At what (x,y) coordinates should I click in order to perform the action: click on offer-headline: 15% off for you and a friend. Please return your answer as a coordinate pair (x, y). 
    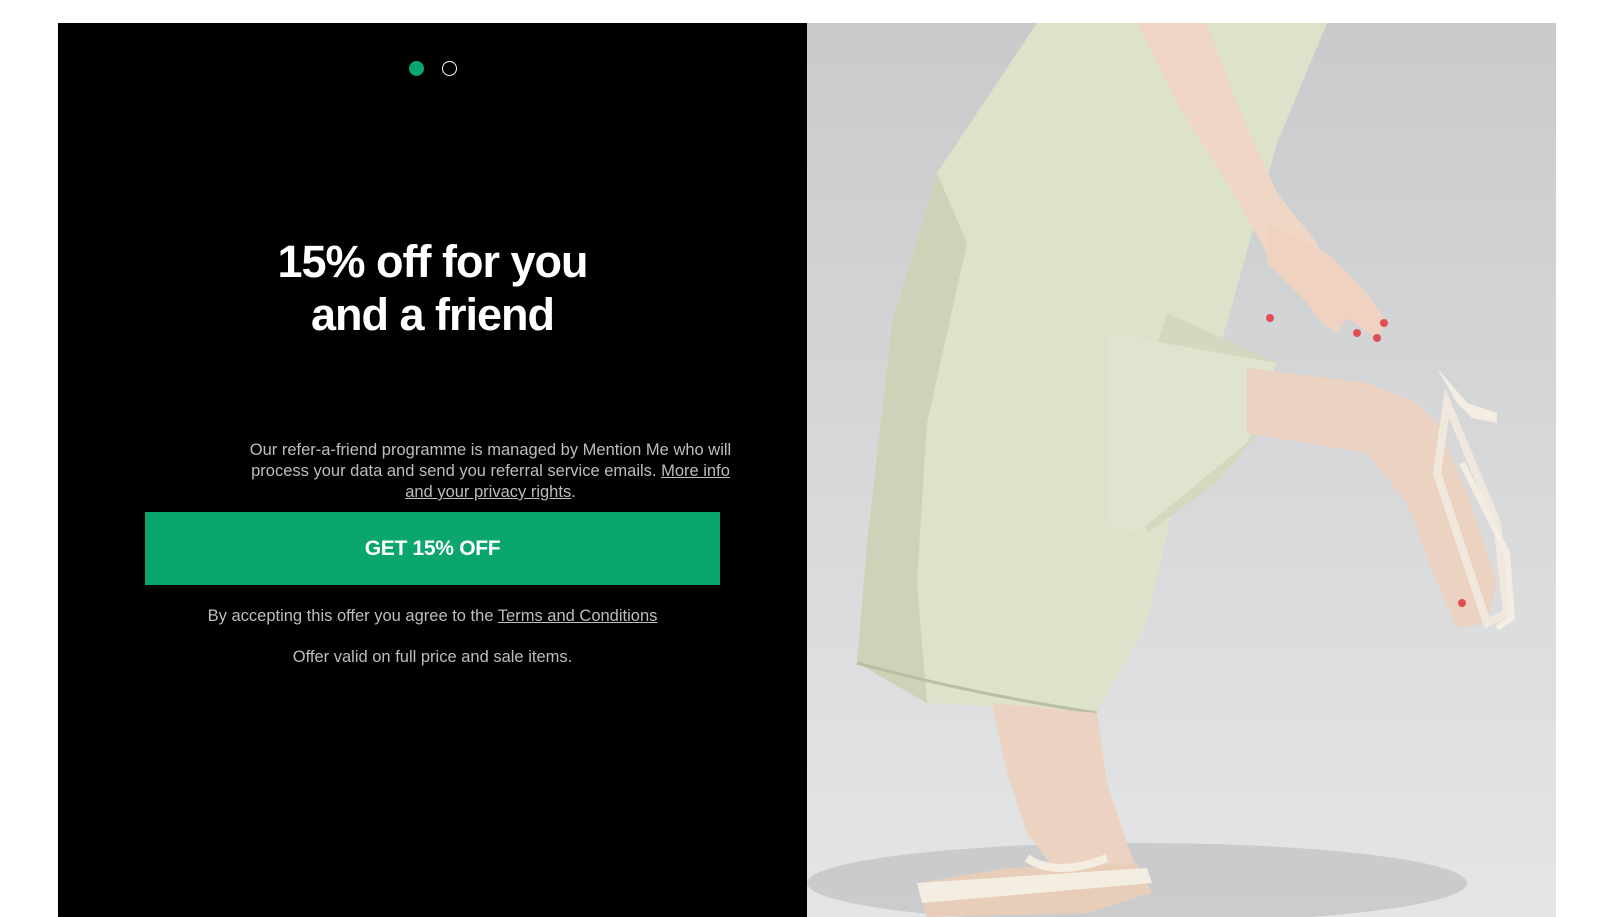
    Looking at the image, I should click on (432, 288).